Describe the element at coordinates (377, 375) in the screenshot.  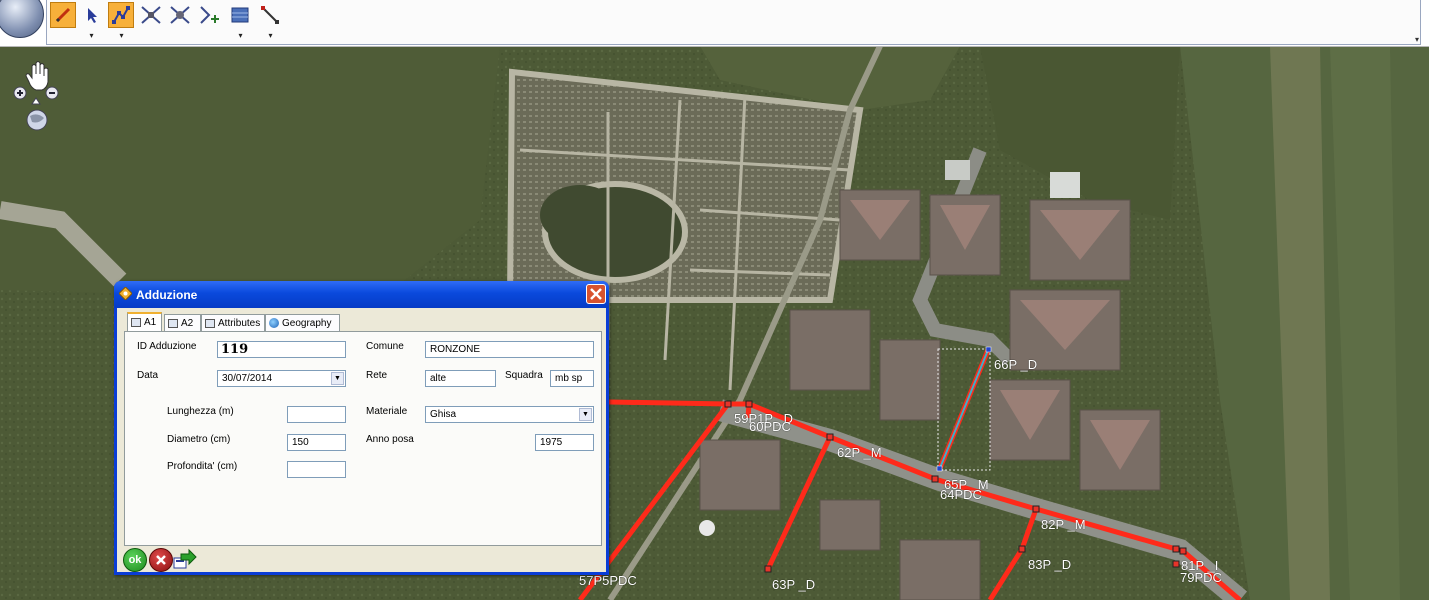
I see `rete-label: Rete` at that location.